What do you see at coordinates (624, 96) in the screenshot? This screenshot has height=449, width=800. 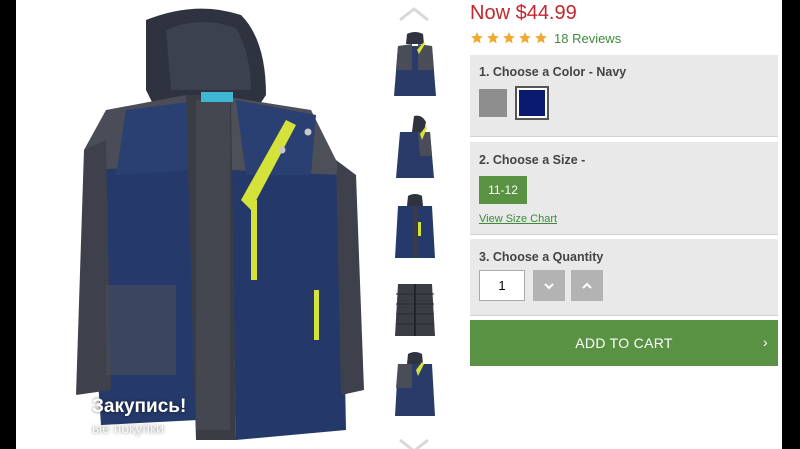 I see `color-panel: 1. Choose a Color - Navy` at bounding box center [624, 96].